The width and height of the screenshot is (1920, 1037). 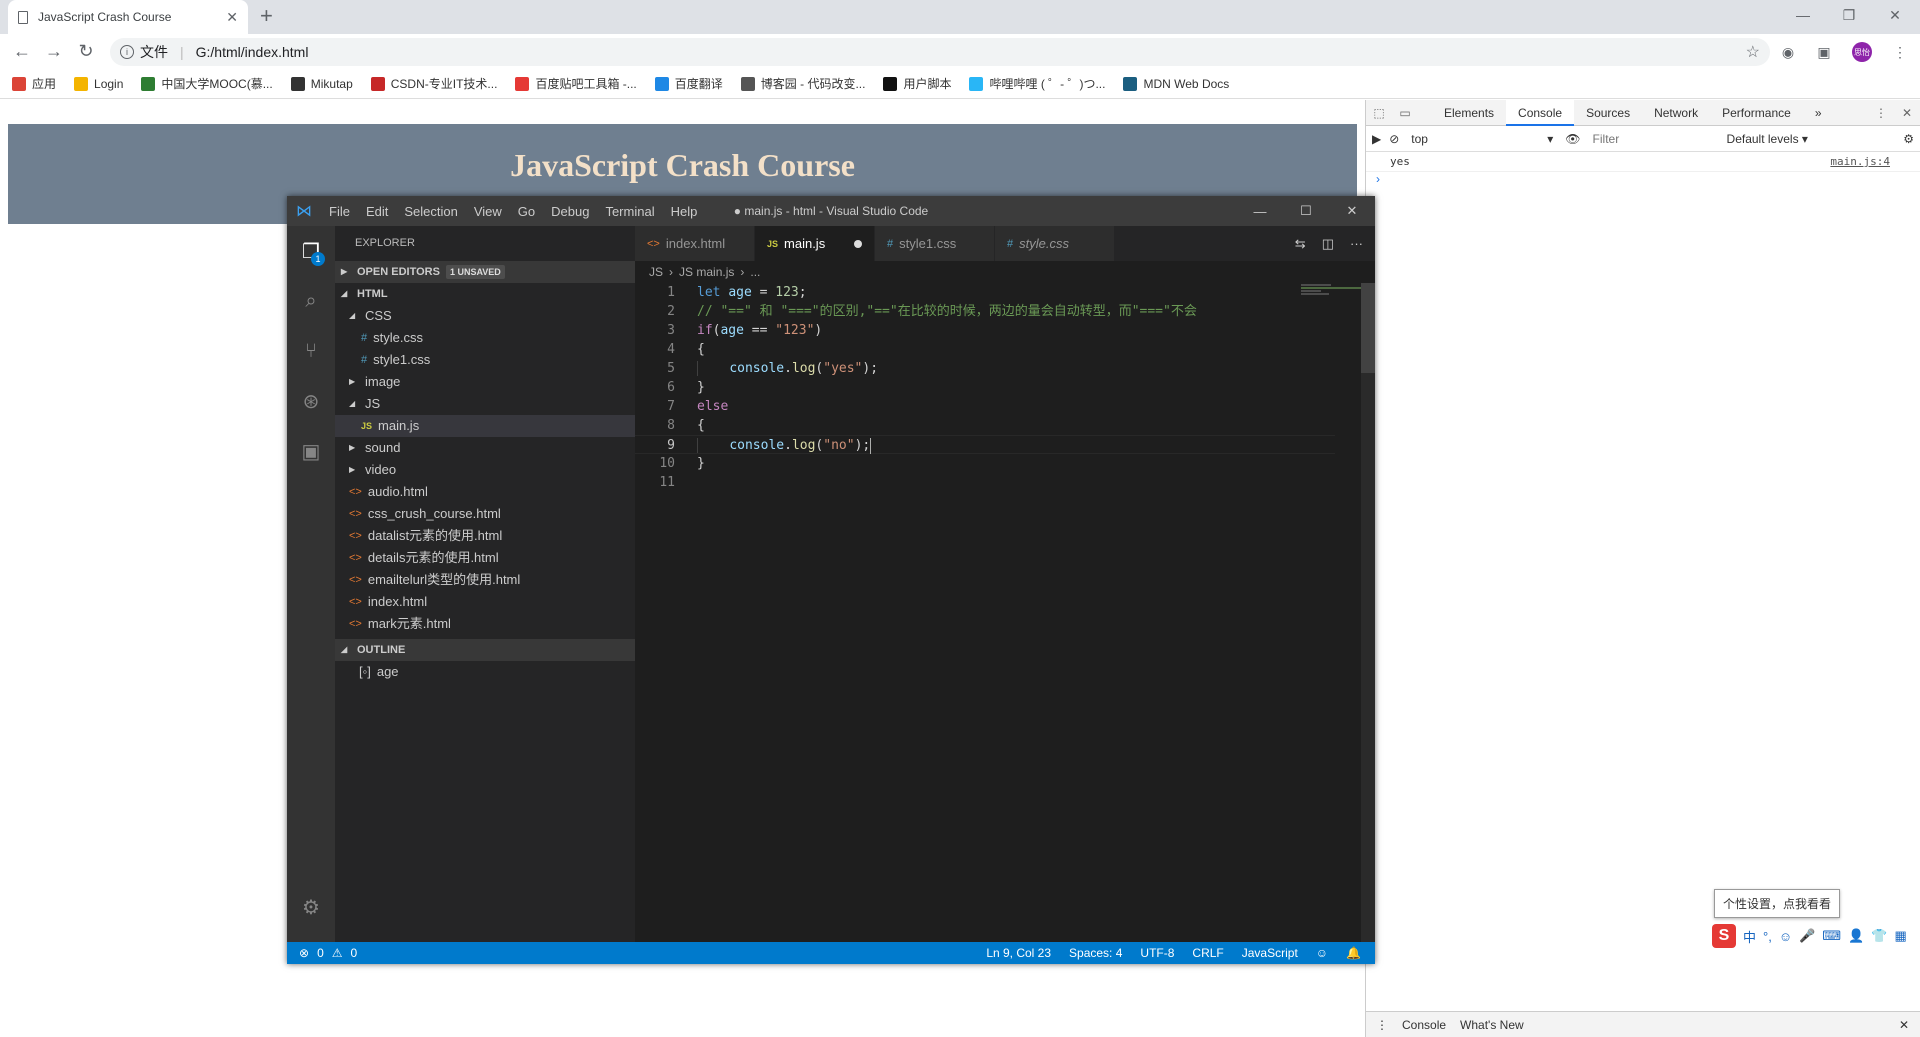 What do you see at coordinates (485, 360) in the screenshot?
I see `file-item: # style1.css` at bounding box center [485, 360].